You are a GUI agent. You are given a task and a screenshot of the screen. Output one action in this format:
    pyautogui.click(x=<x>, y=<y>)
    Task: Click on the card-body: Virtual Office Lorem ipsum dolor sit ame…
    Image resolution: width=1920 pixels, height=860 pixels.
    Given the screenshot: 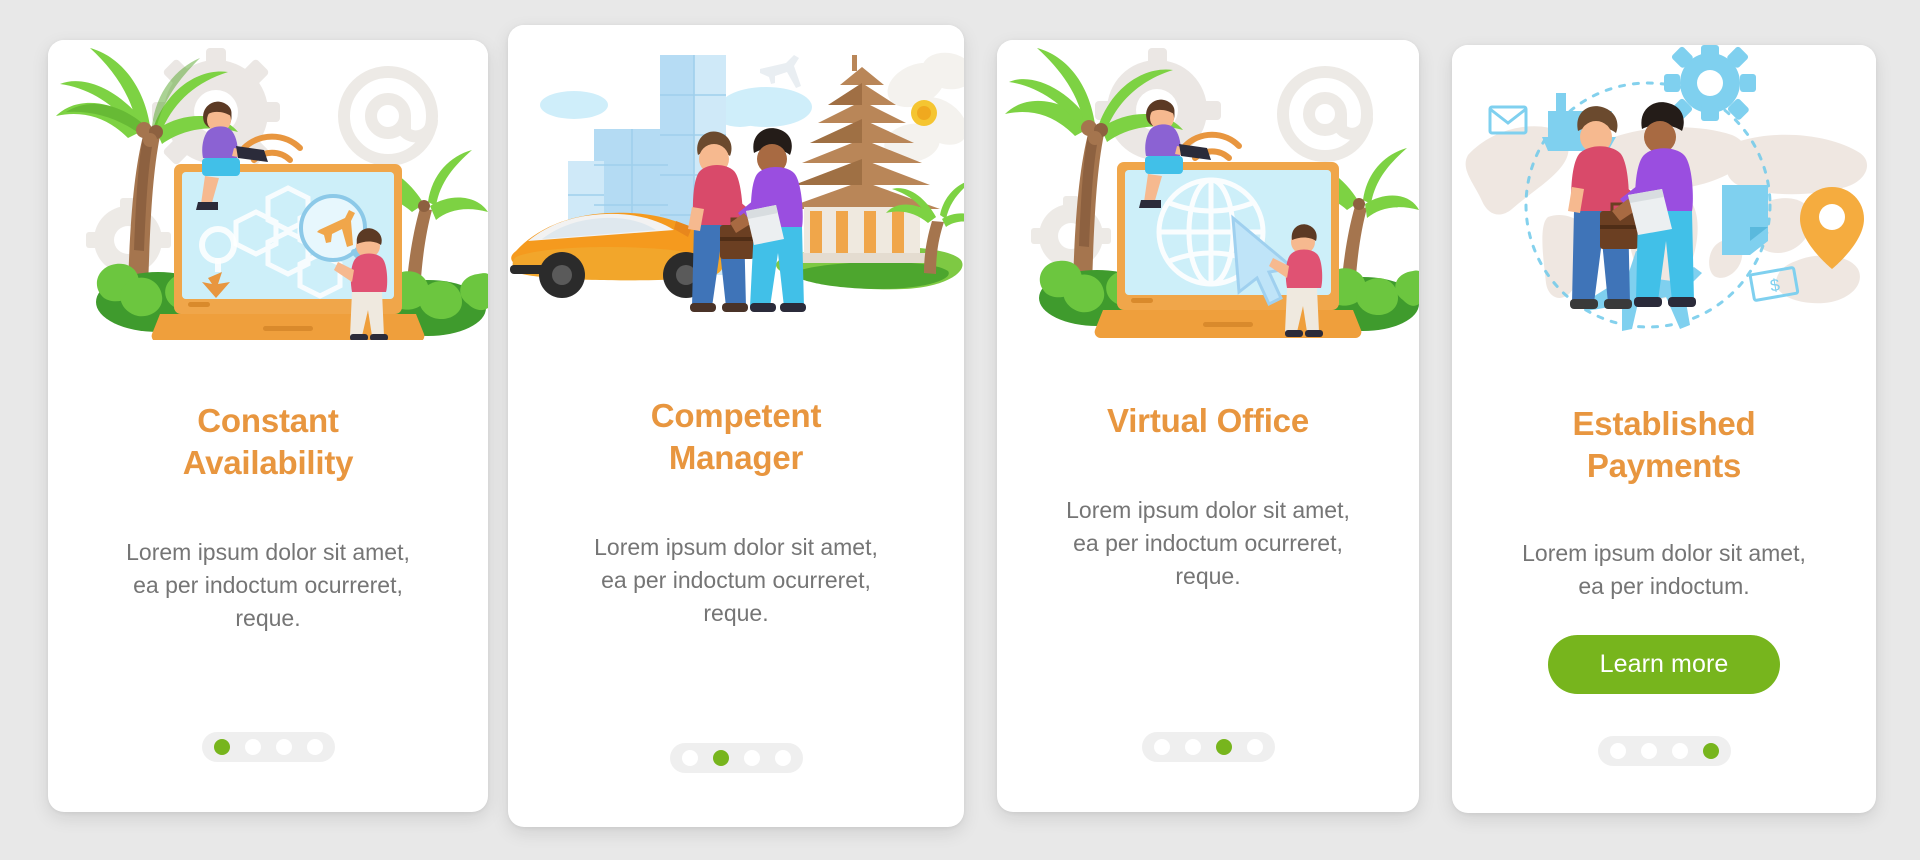 What is the action you would take?
    pyautogui.click(x=1208, y=576)
    